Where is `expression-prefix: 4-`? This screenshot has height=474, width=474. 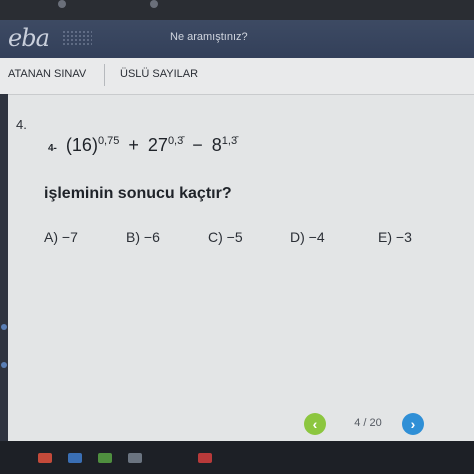
expression-prefix: 4- is located at coordinates (52, 148).